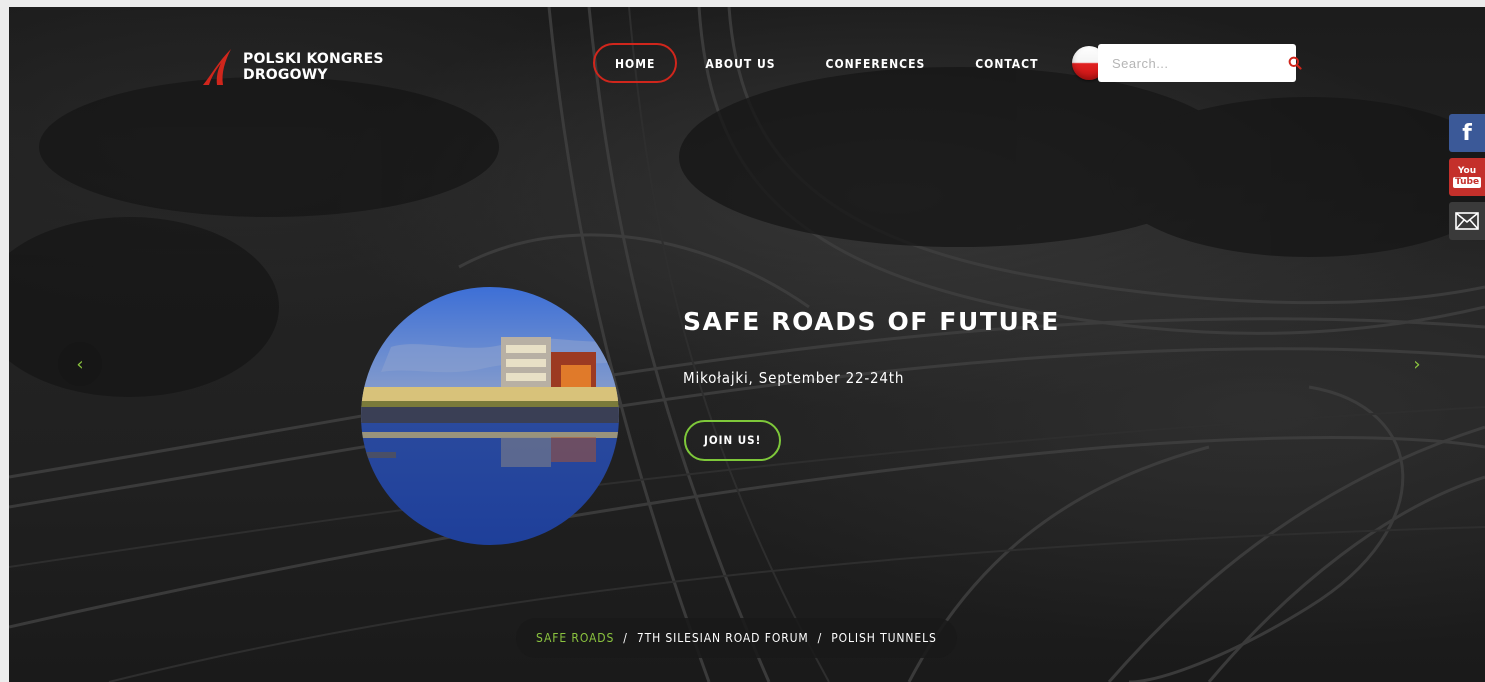 The height and width of the screenshot is (682, 1485). Describe the element at coordinates (1467, 221) in the screenshot. I see `mail-icon` at that location.